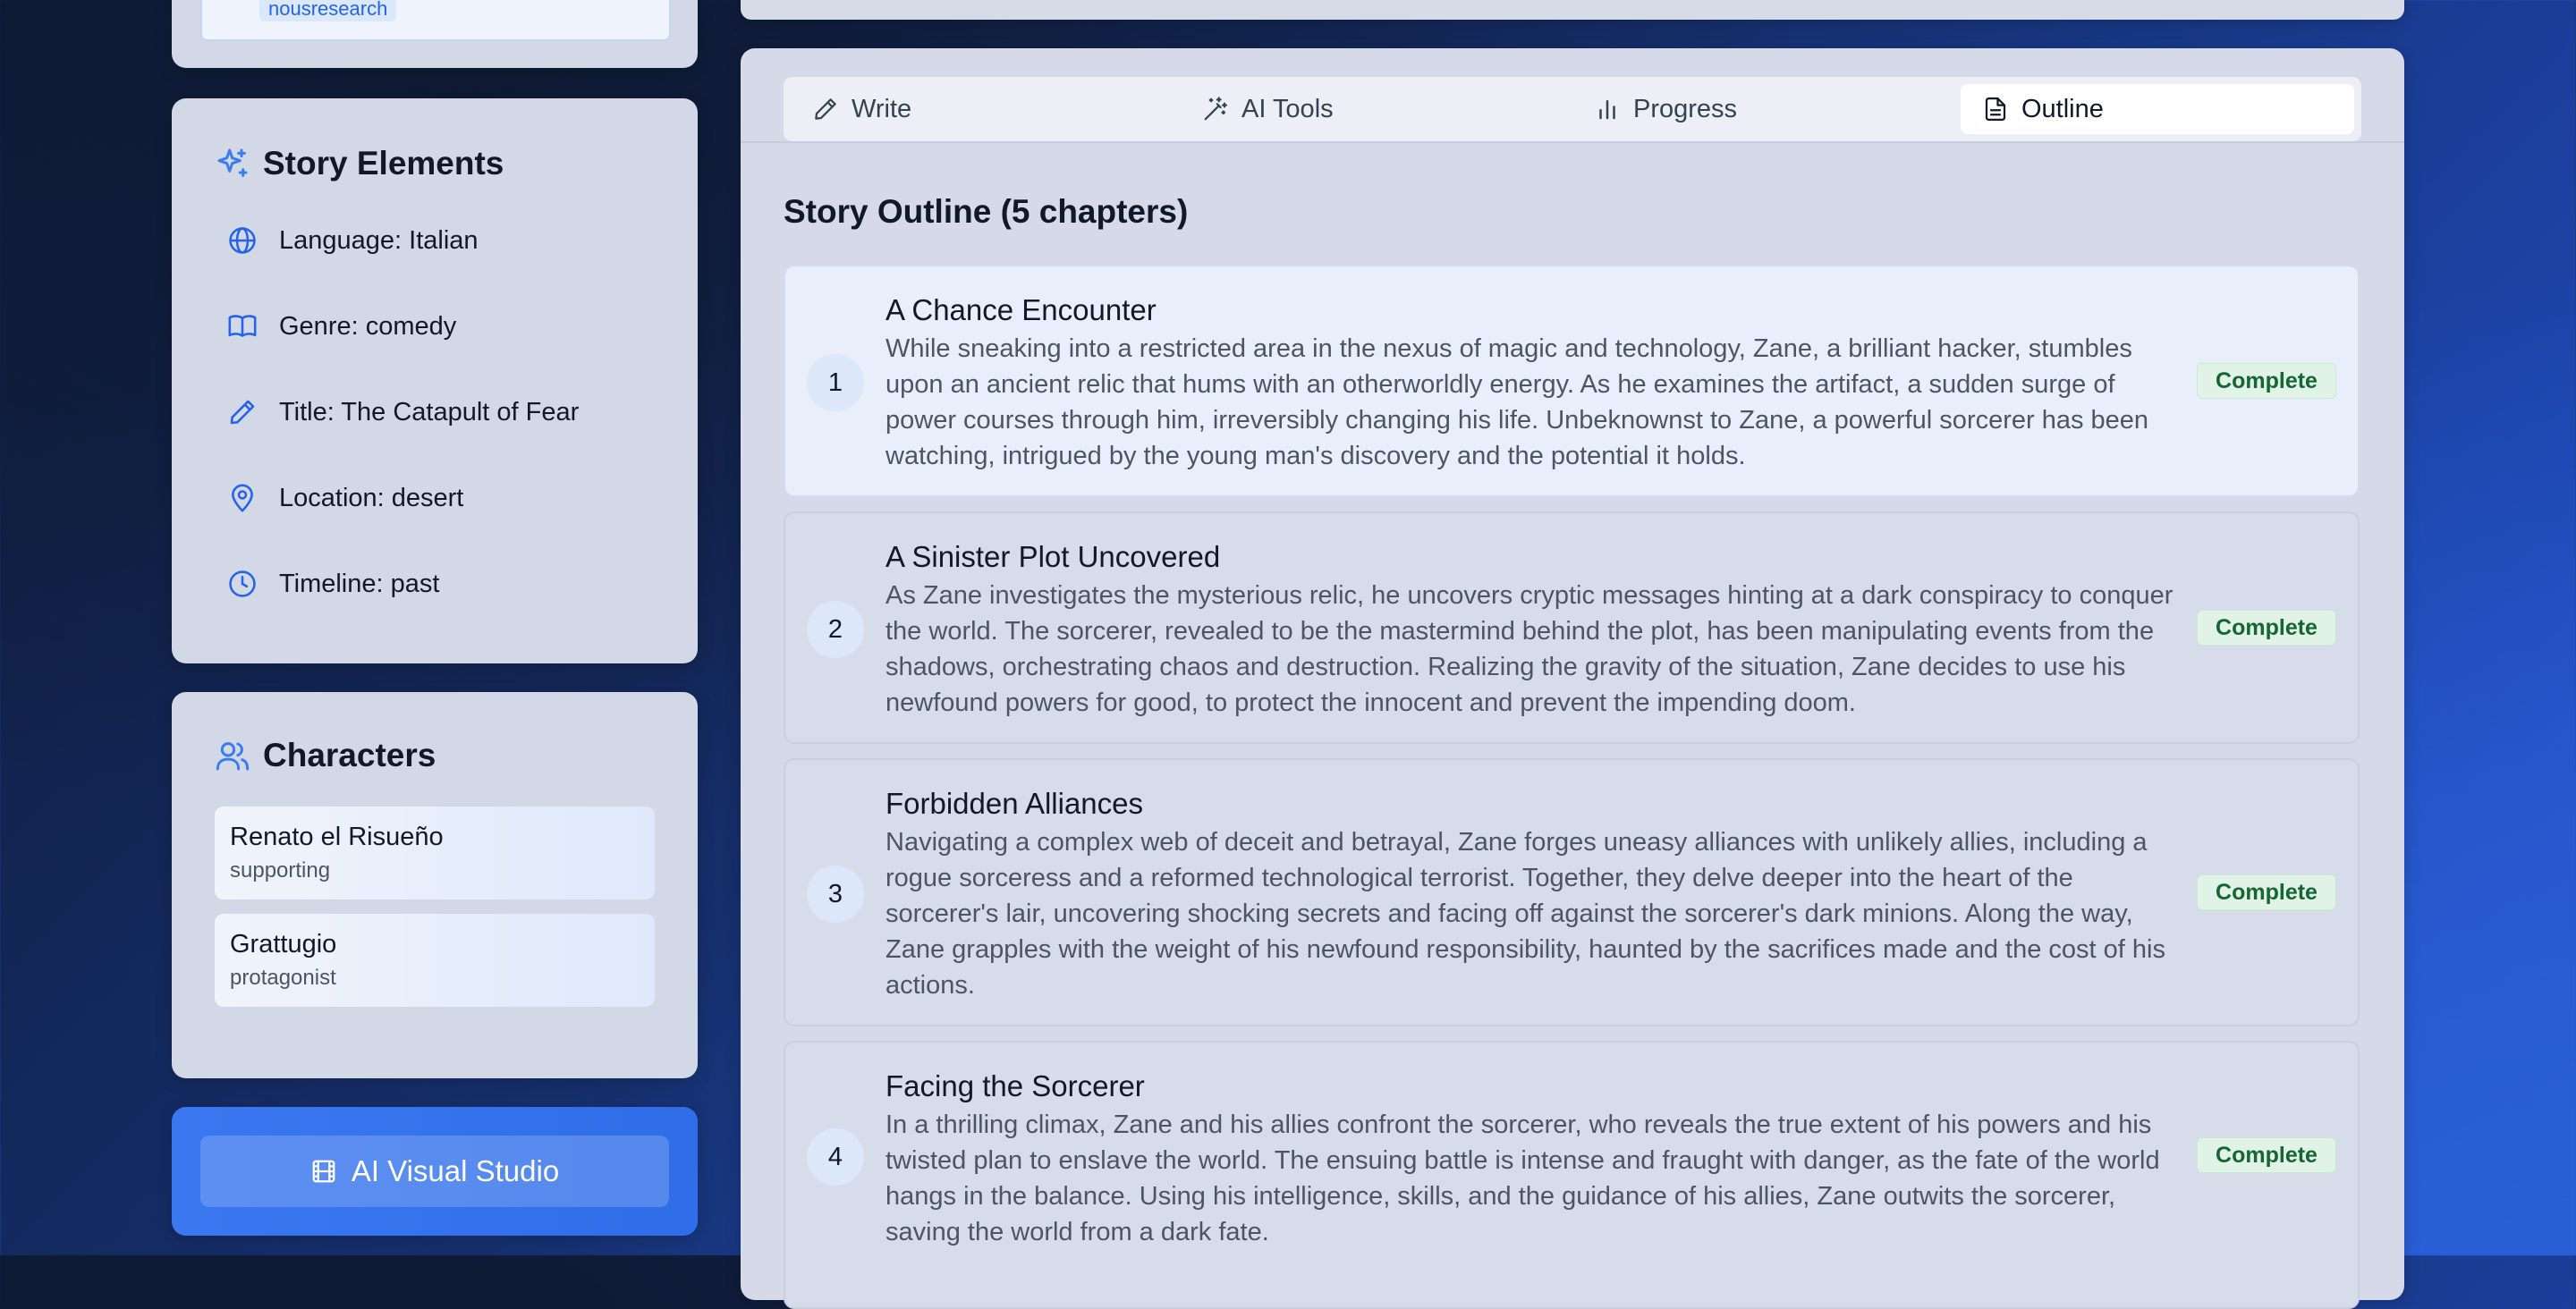 The width and height of the screenshot is (2576, 1309). Describe the element at coordinates (383, 163) in the screenshot. I see `story-elements-title: Story Elements` at that location.